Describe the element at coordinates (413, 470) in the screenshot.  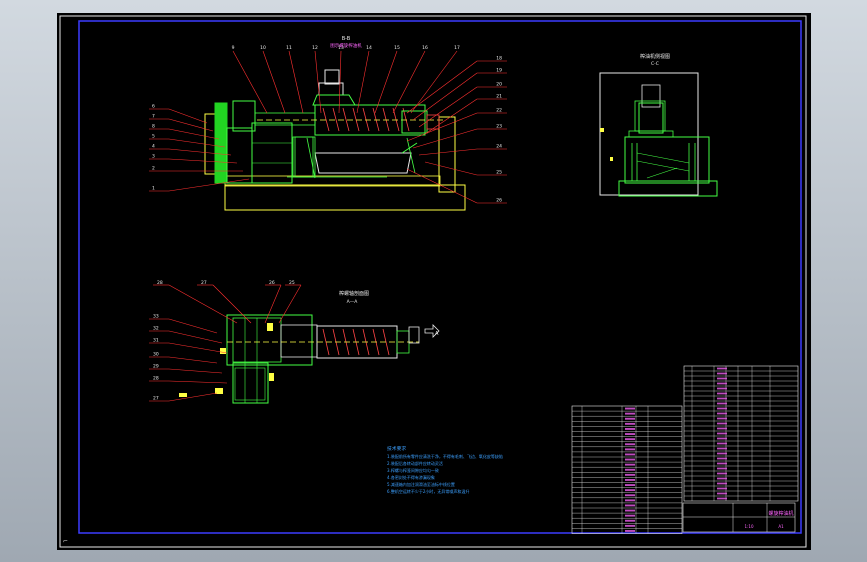
I see `note-line-3: 3.榨螺与榨笼间隙应均匀一致` at that location.